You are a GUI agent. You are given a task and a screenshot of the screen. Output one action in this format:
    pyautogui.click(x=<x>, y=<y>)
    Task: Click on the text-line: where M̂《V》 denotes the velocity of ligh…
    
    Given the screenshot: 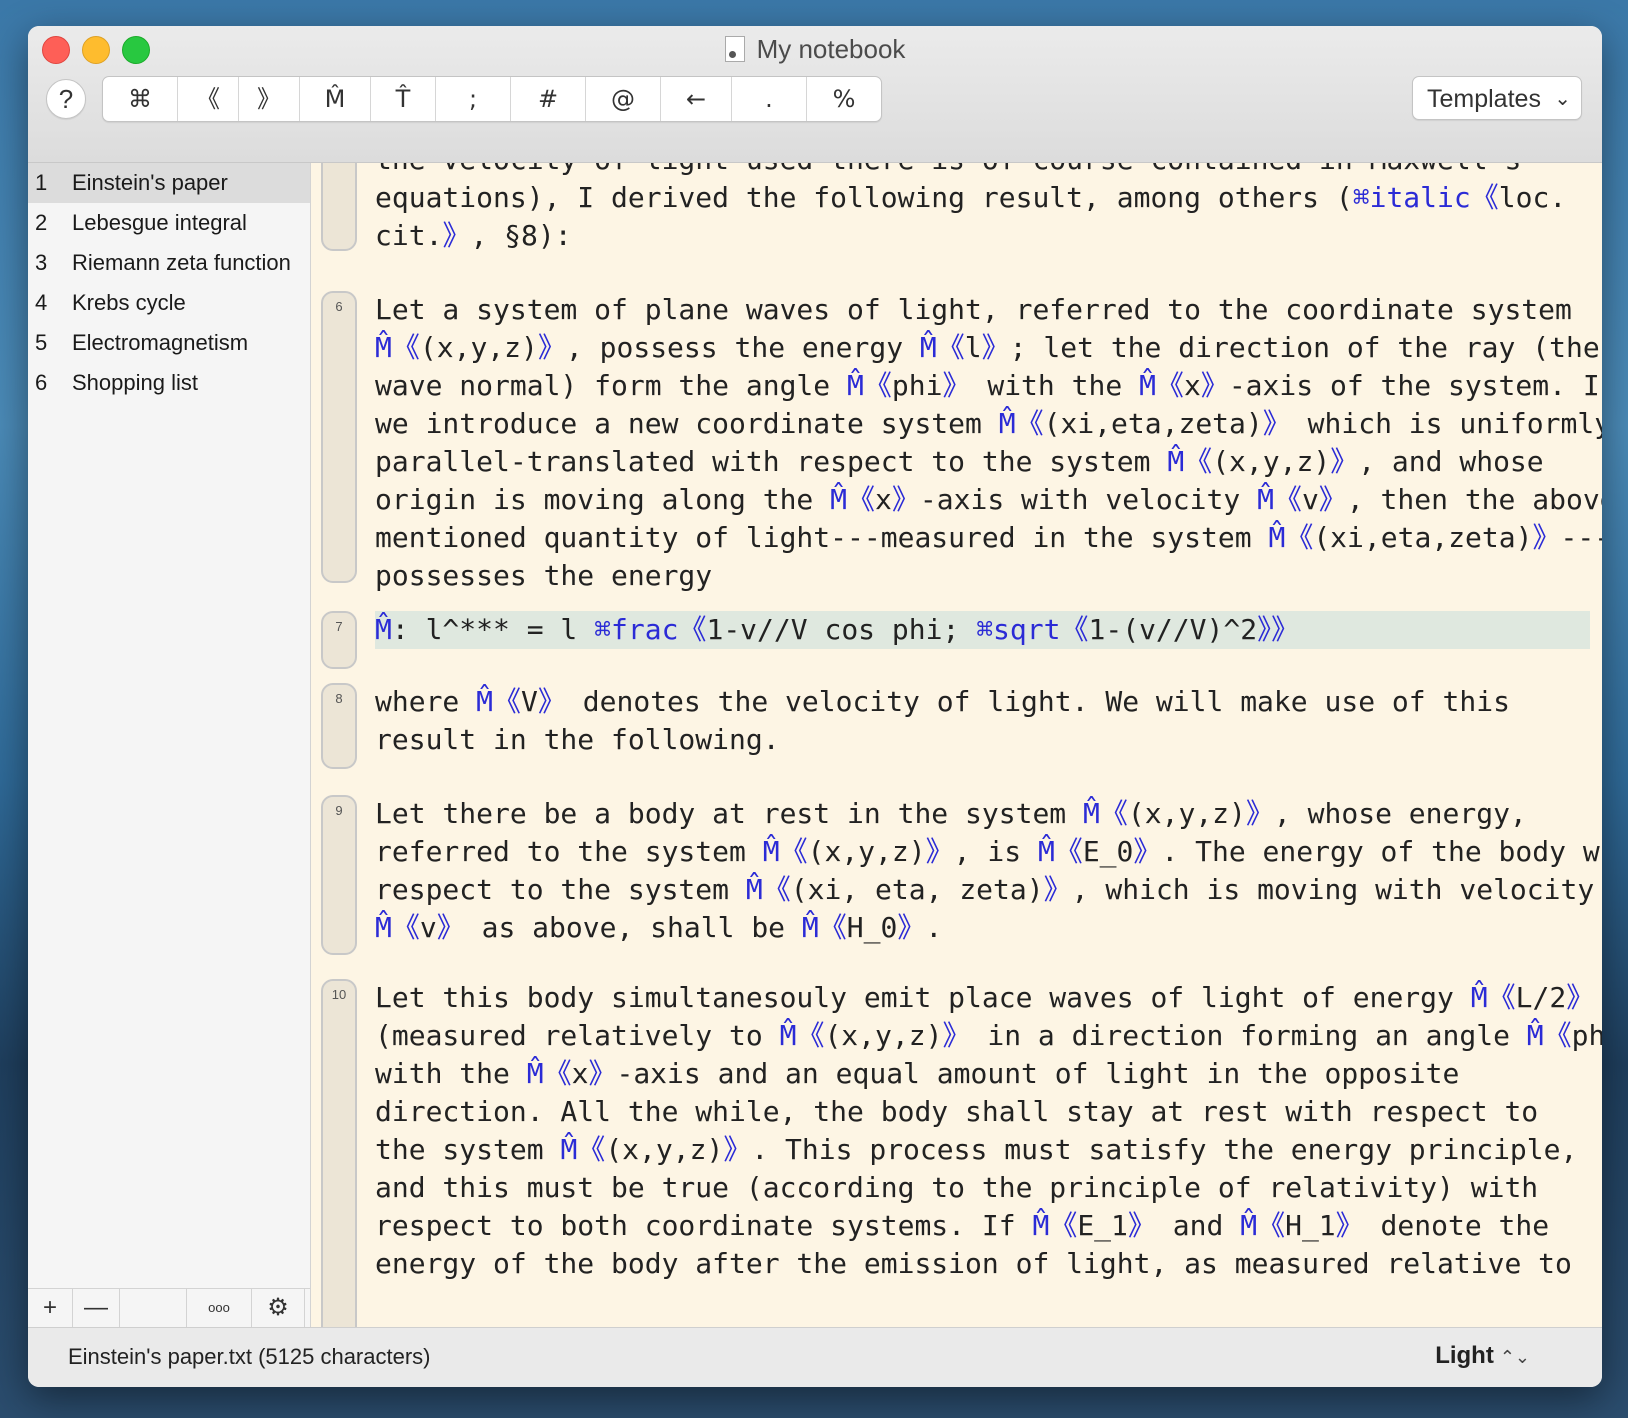 What is the action you would take?
    pyautogui.click(x=942, y=701)
    